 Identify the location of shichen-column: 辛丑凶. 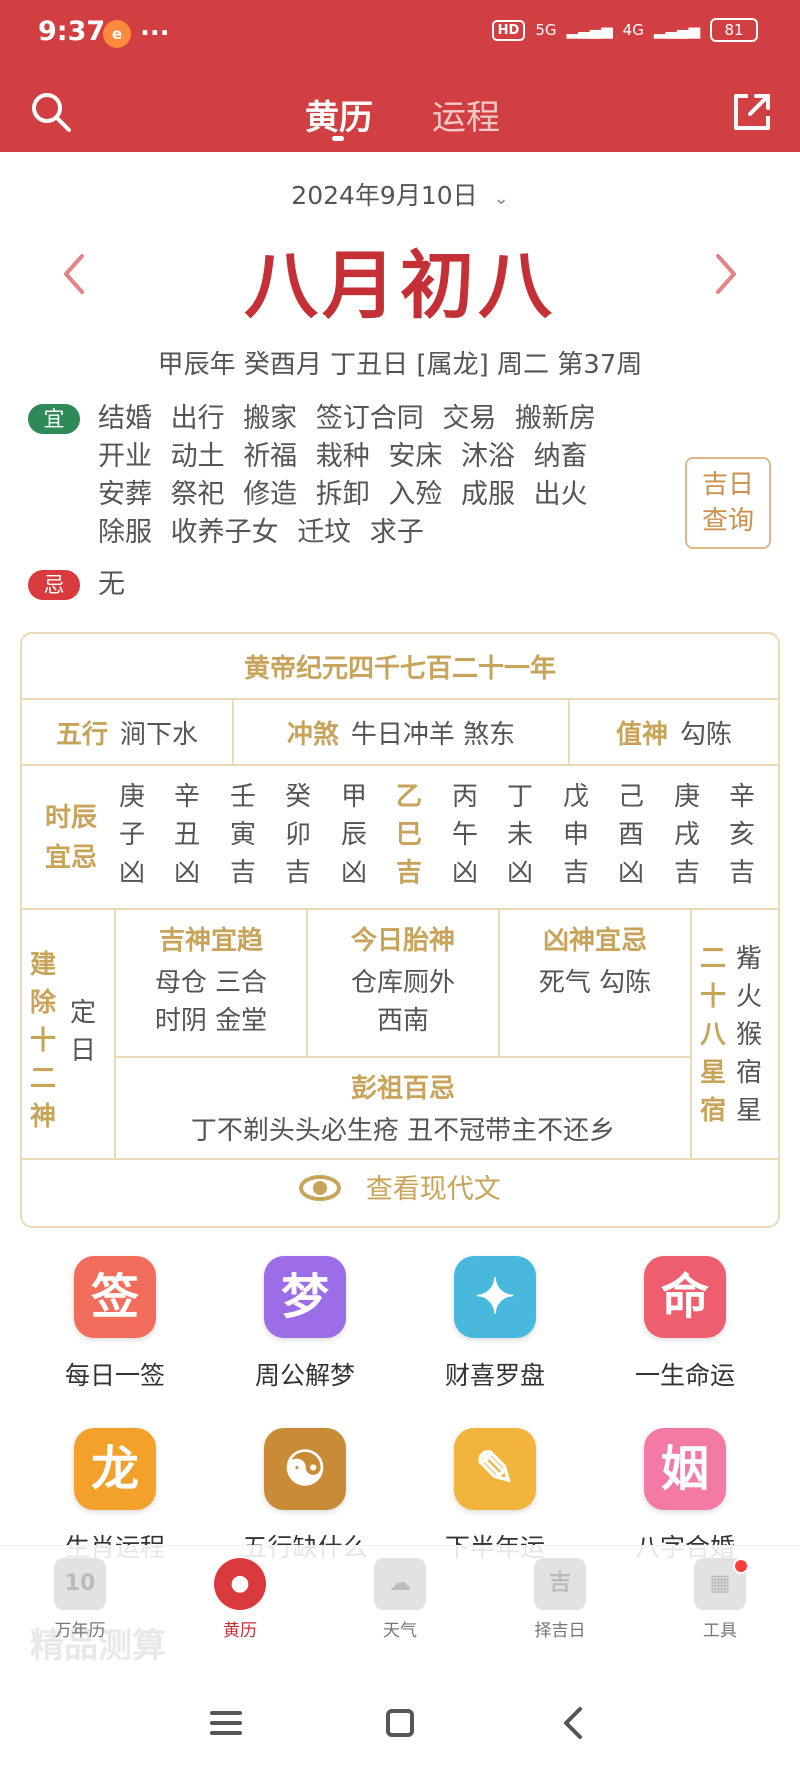
(187, 835).